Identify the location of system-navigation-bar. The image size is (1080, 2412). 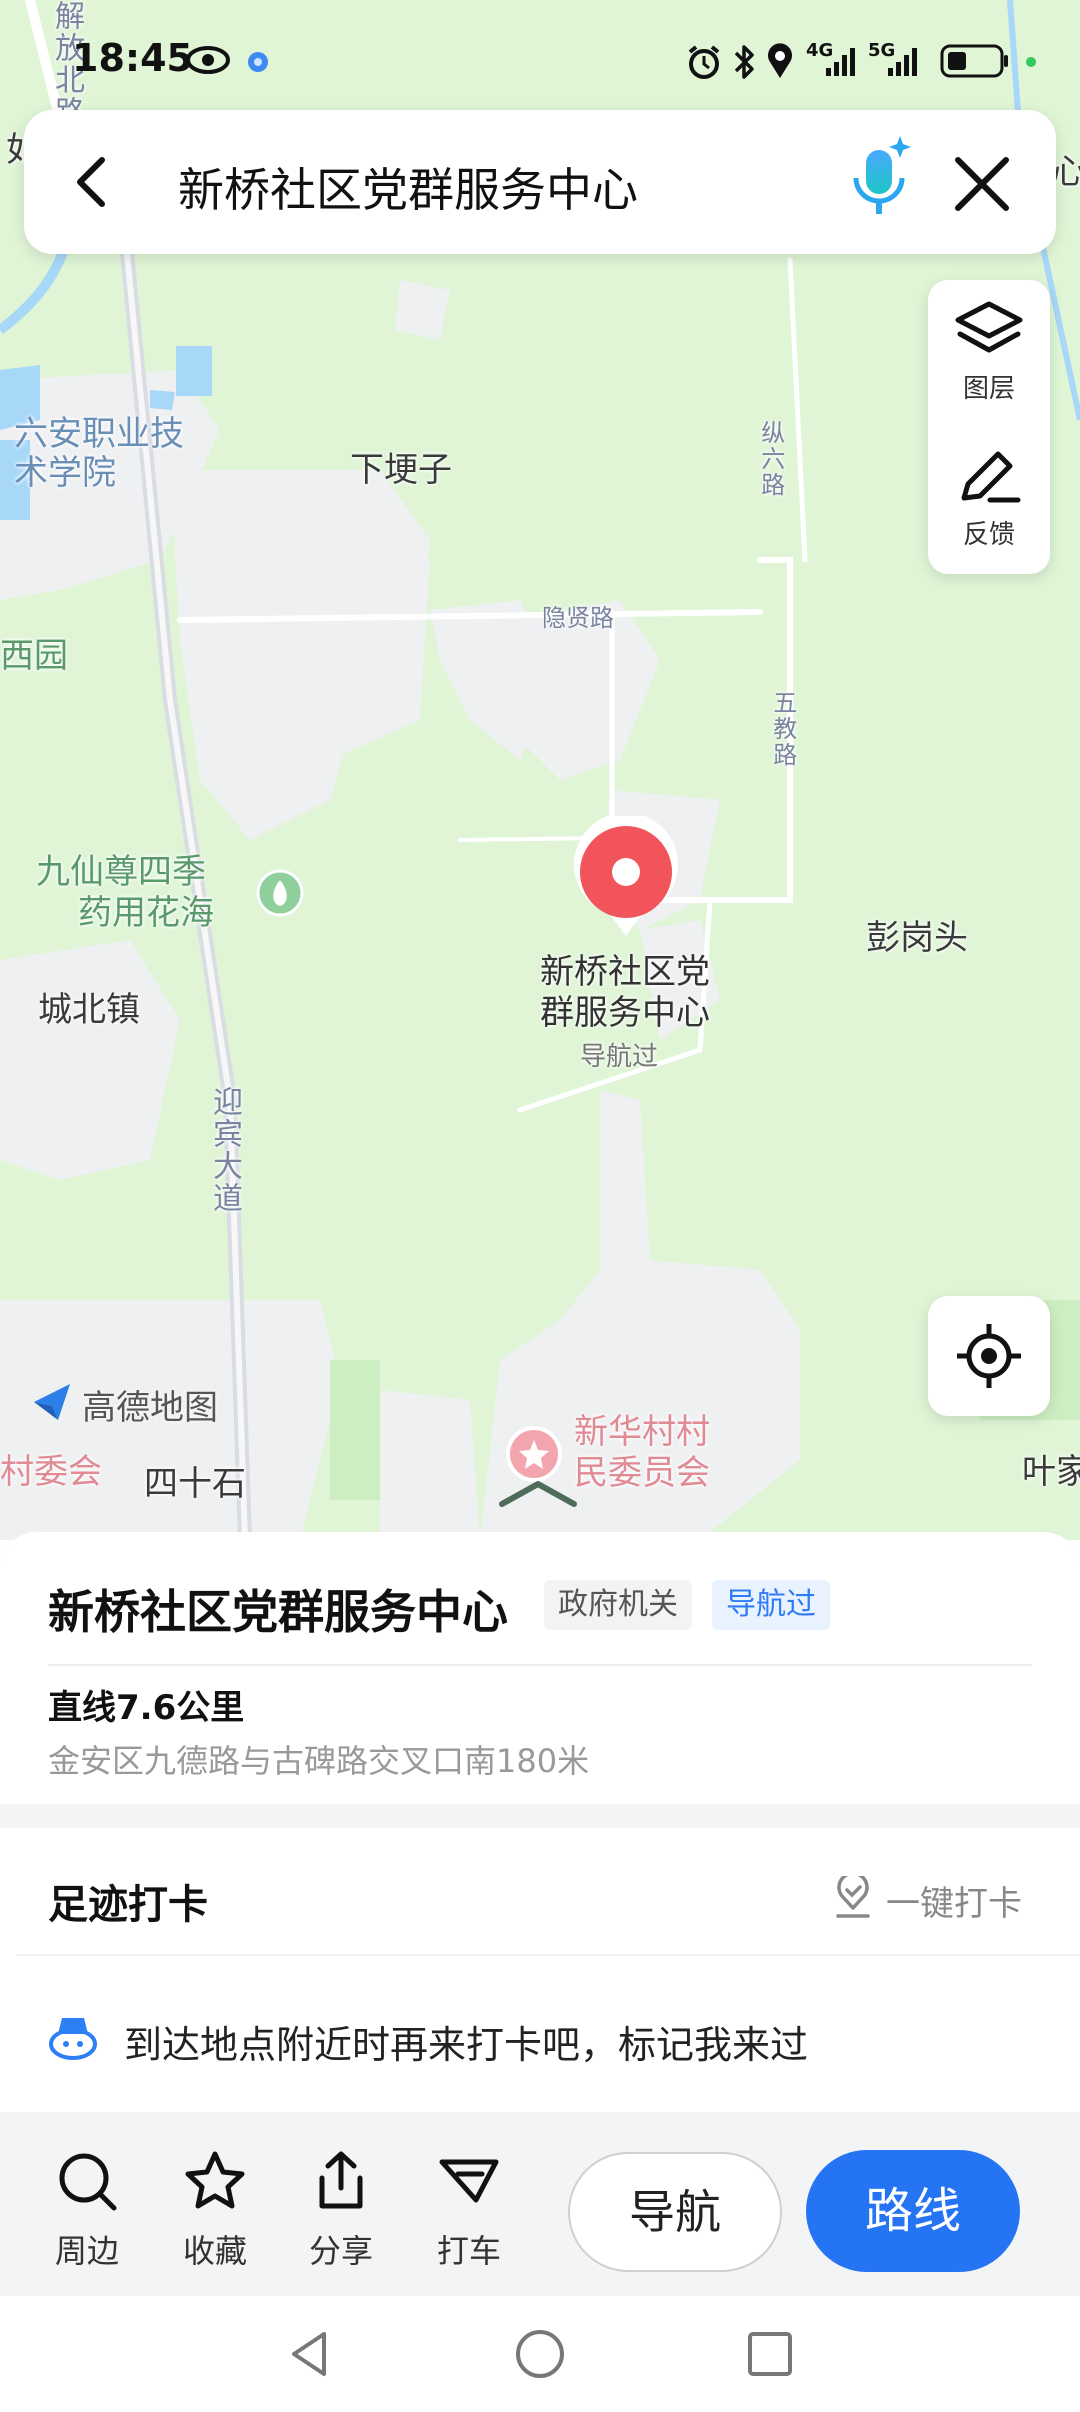
(540, 2354).